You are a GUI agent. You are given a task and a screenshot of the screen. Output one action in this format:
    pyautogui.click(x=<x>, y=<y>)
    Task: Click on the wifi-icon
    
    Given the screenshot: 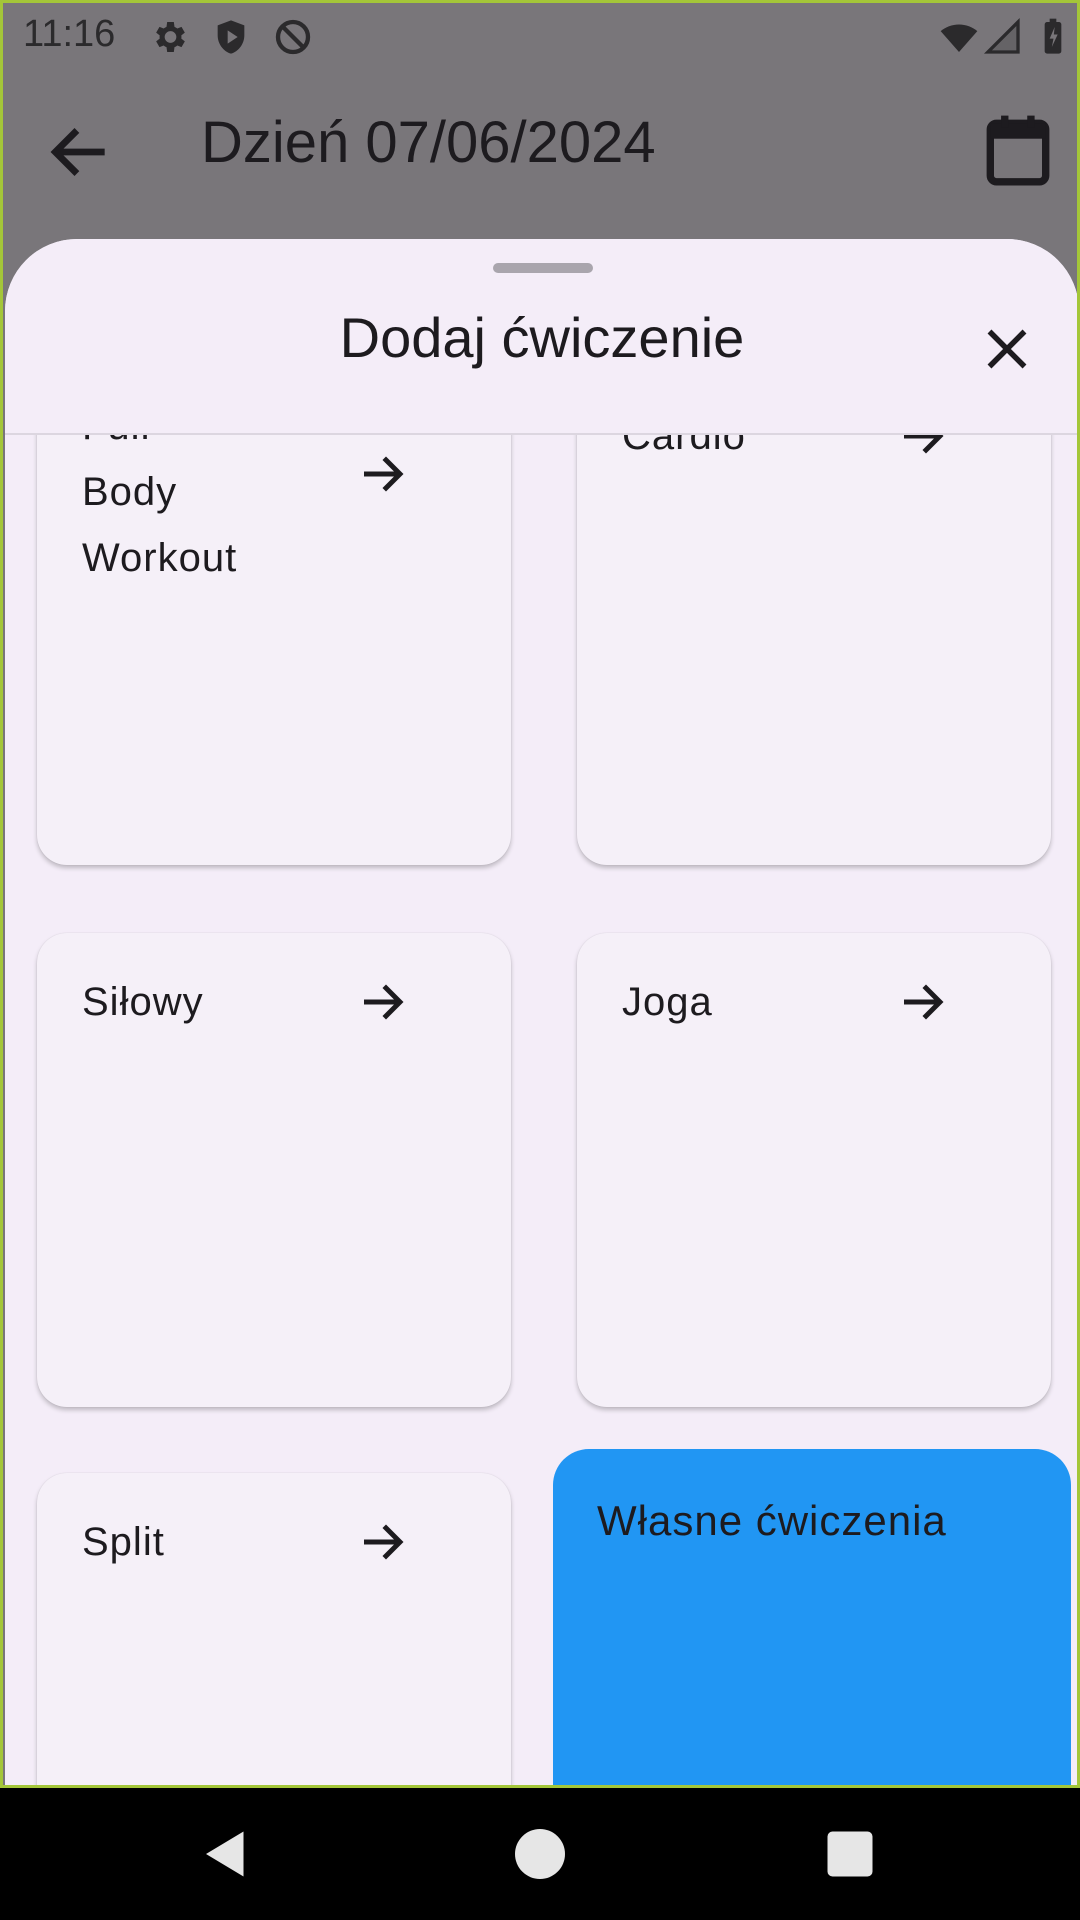 What is the action you would take?
    pyautogui.click(x=959, y=38)
    